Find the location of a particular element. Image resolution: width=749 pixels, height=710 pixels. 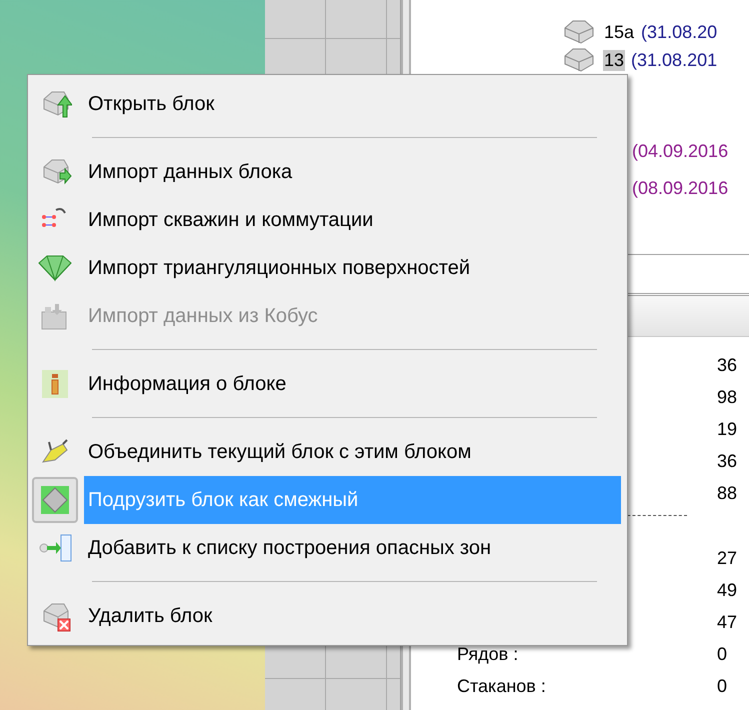

property-value: 49 is located at coordinates (727, 590).